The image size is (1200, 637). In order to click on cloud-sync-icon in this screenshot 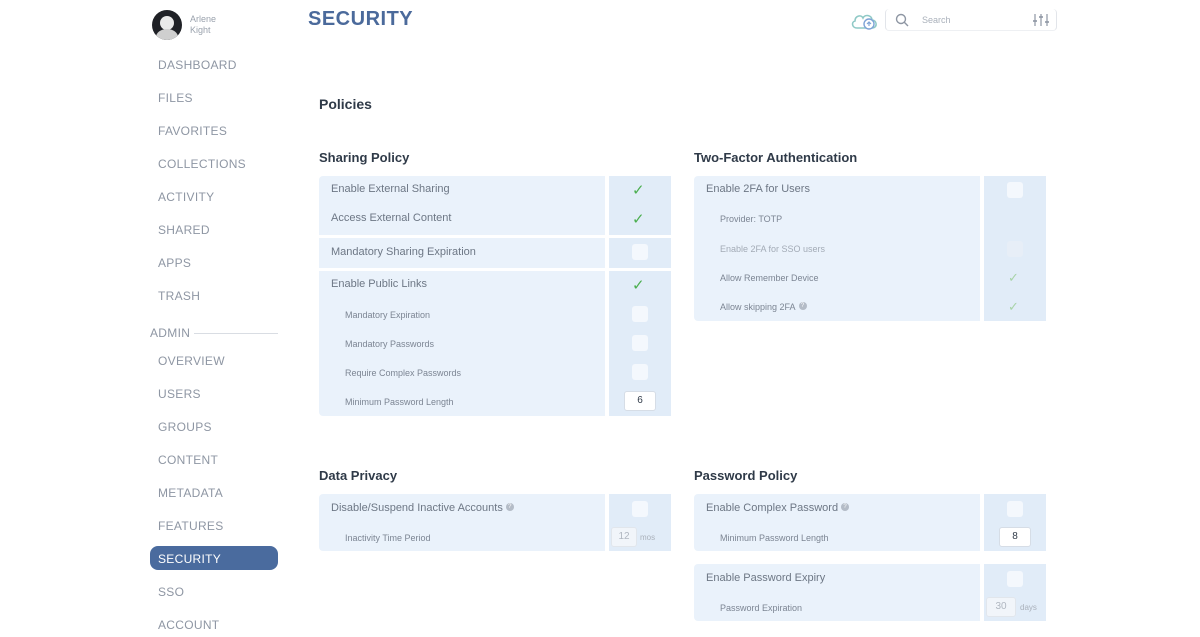, I will do `click(865, 21)`.